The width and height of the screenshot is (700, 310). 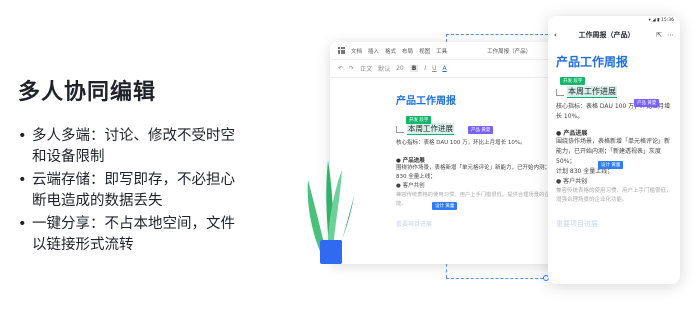 What do you see at coordinates (509, 51) in the screenshot?
I see `document-title: 工作周报（产品）` at bounding box center [509, 51].